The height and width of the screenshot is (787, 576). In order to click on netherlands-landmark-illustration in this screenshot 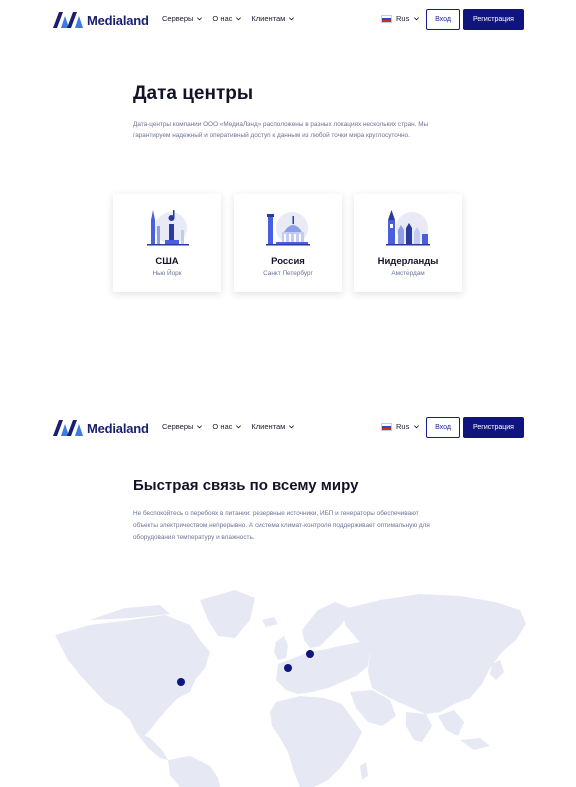, I will do `click(408, 228)`.